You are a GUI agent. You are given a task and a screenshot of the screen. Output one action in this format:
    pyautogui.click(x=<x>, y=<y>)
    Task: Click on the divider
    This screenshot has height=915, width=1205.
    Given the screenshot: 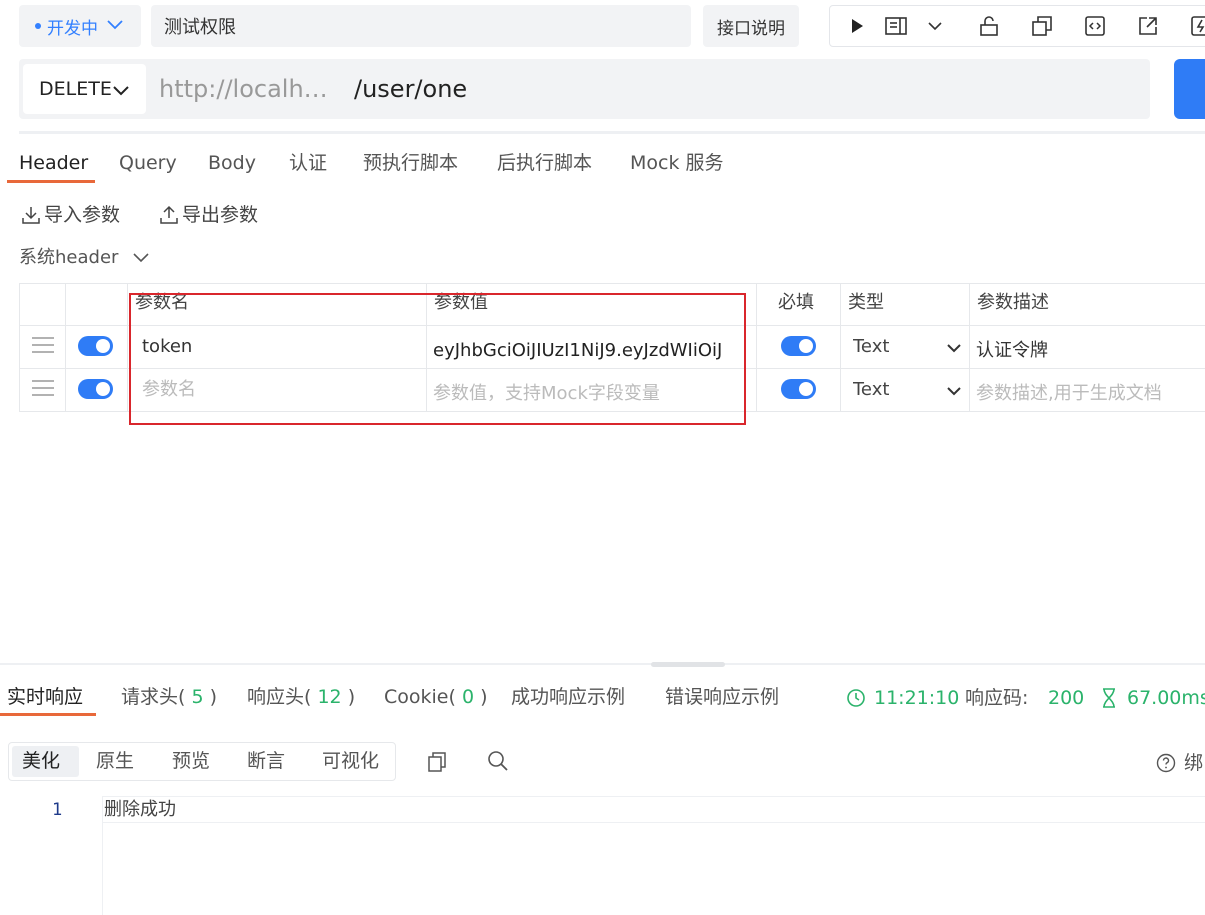 What is the action you would take?
    pyautogui.click(x=612, y=132)
    